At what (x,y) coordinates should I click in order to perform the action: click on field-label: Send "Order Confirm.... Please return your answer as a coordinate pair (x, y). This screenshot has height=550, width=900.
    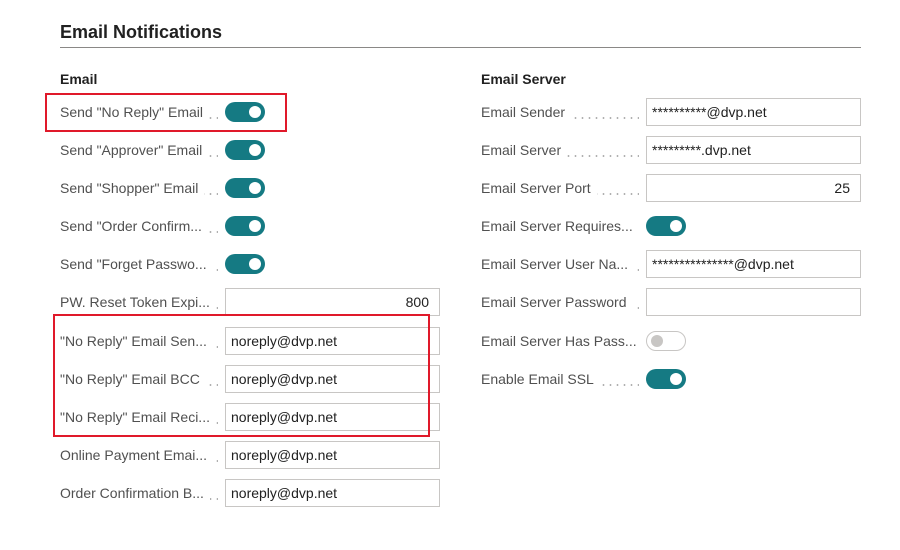
    Looking at the image, I should click on (139, 226).